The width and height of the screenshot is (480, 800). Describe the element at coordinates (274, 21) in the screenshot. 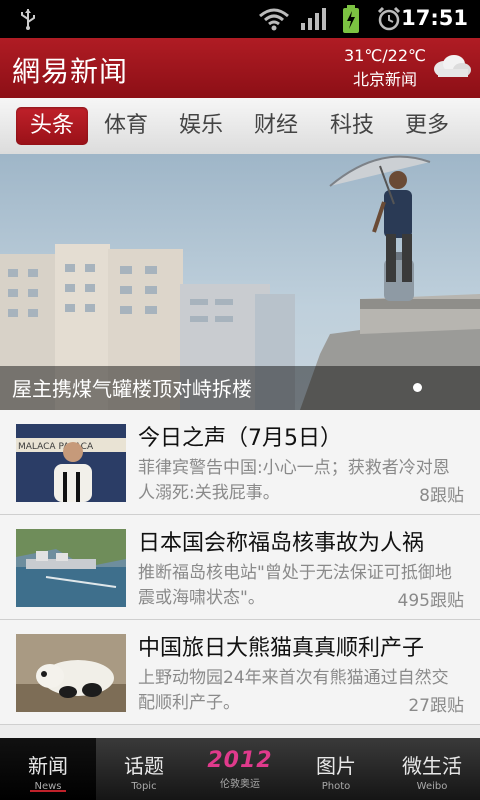

I see `wifi-icon` at that location.